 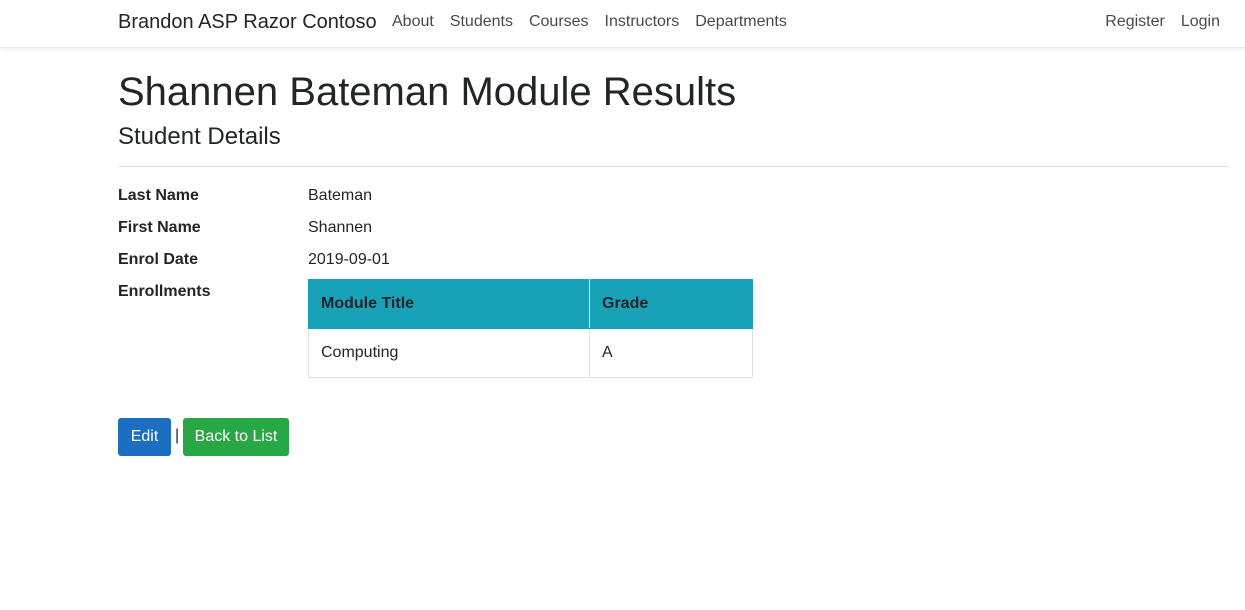 What do you see at coordinates (164, 291) in the screenshot?
I see `enrollments-label: Enrollments` at bounding box center [164, 291].